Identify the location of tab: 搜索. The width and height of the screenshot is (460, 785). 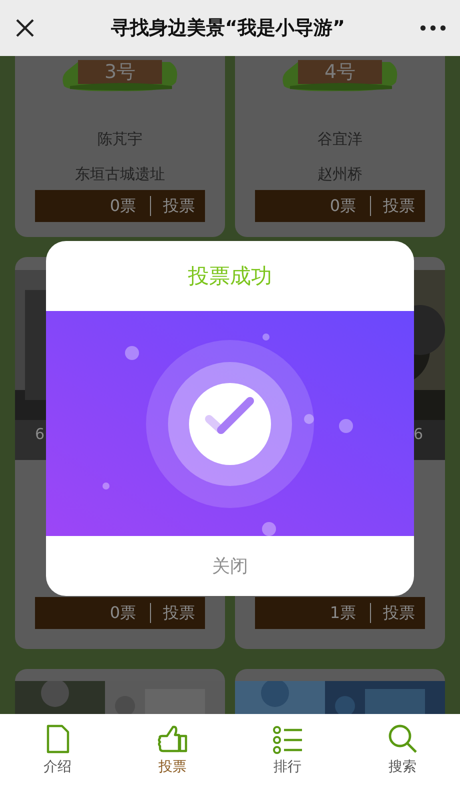
(402, 749).